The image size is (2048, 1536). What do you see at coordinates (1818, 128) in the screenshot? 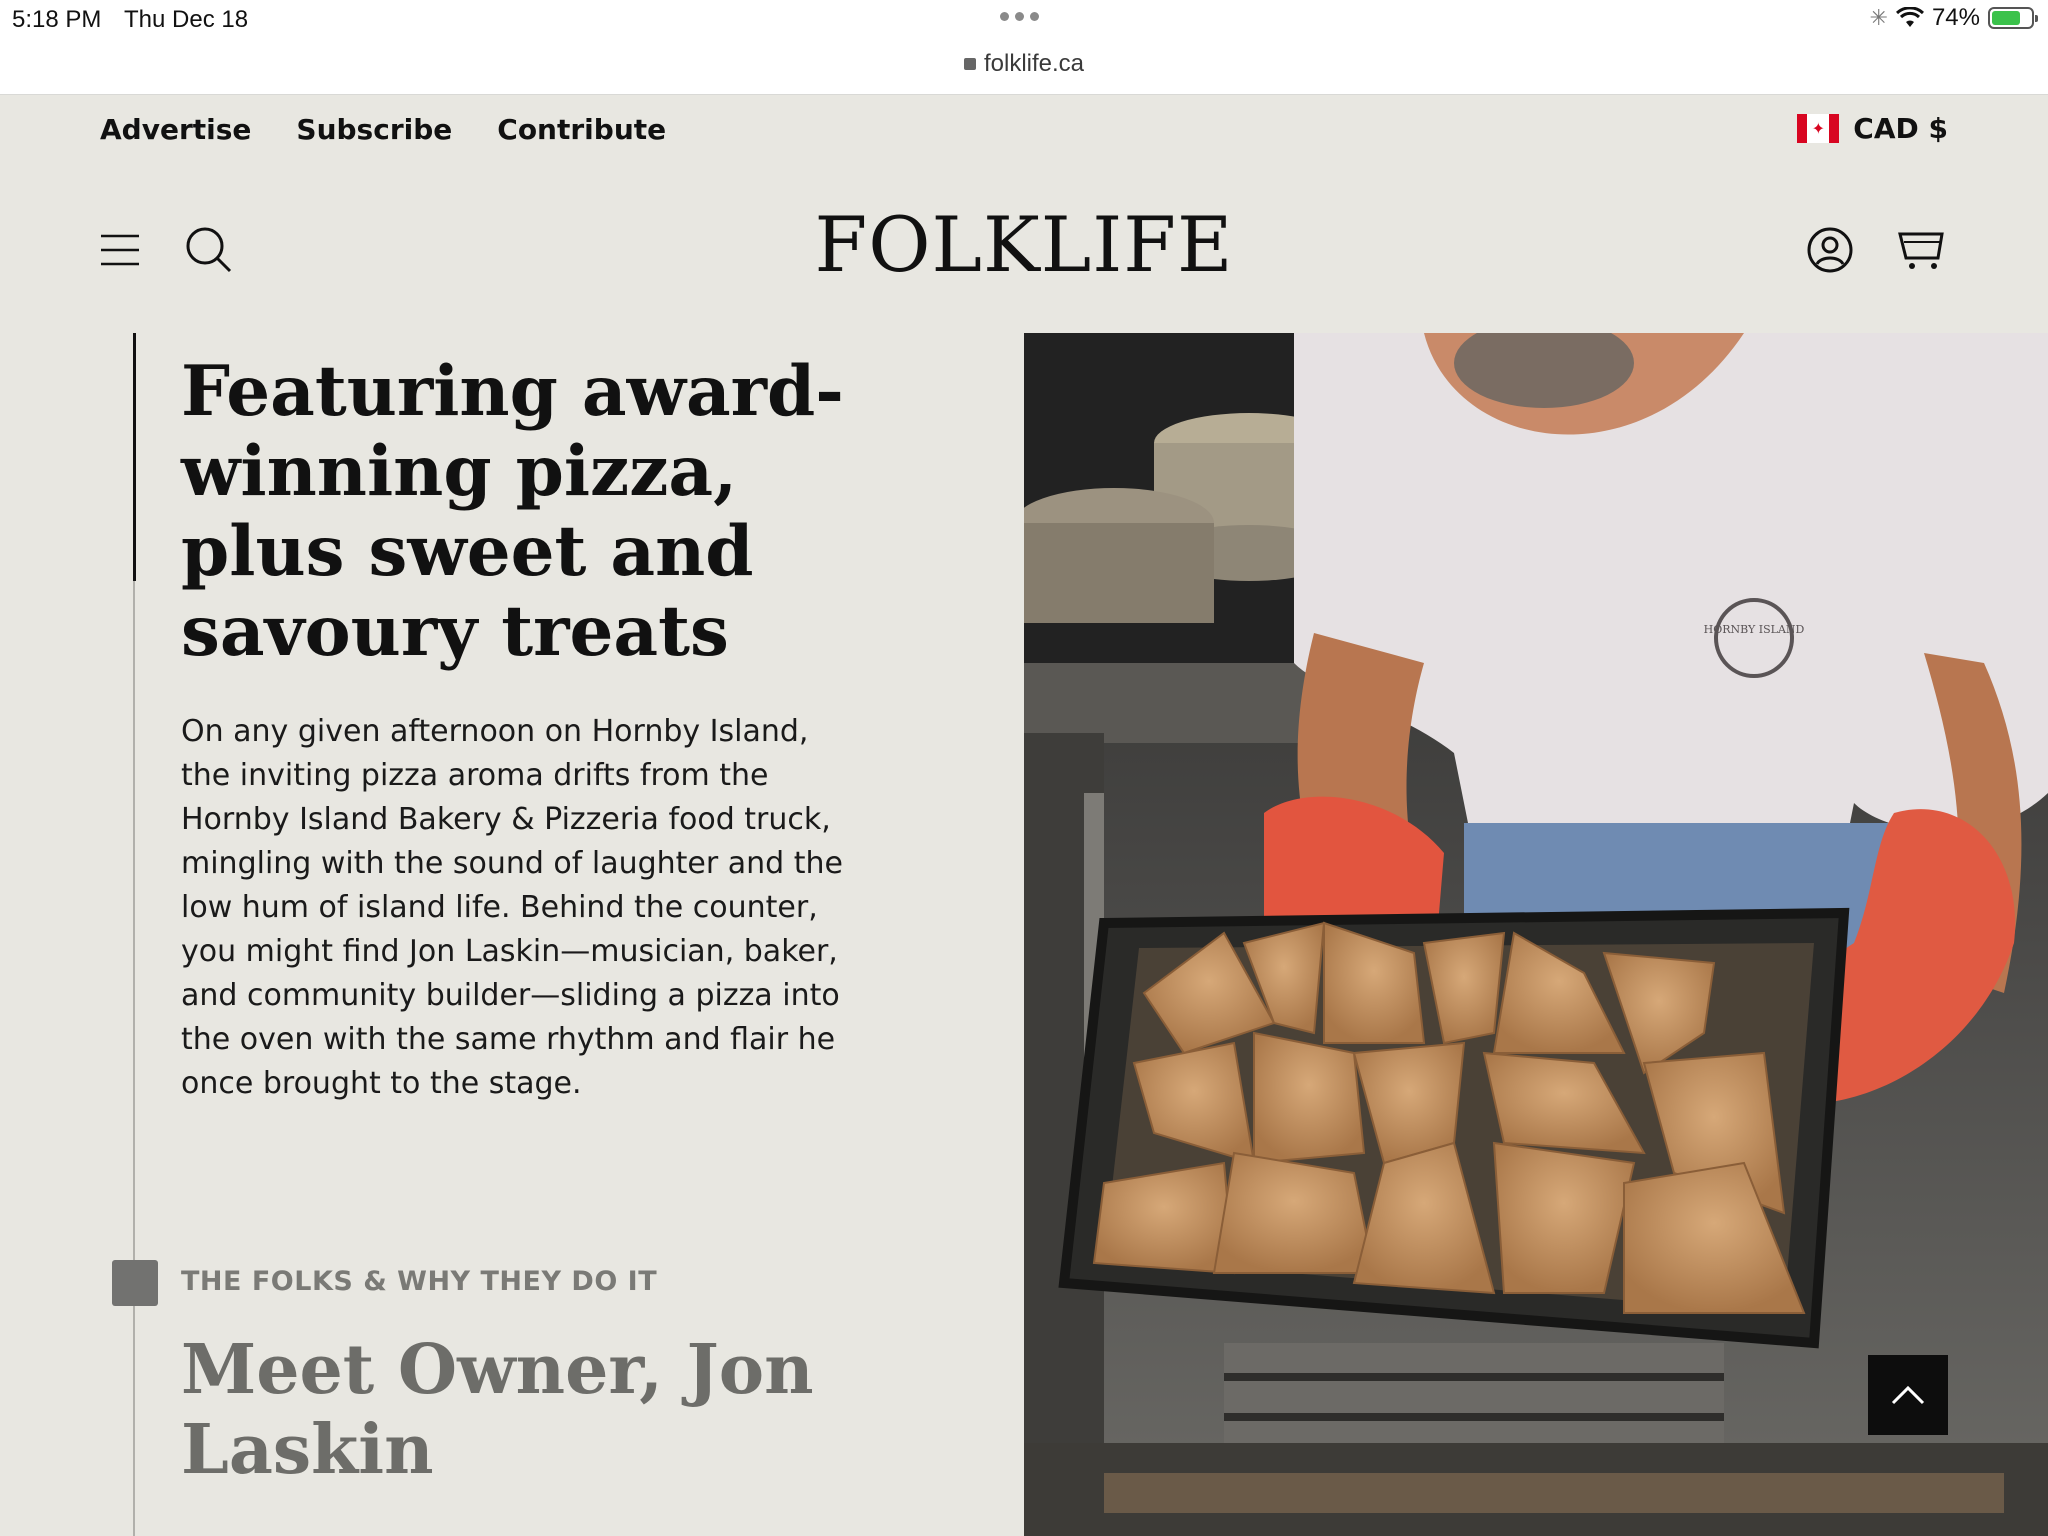
I see `canada-flag-icon: ✦` at bounding box center [1818, 128].